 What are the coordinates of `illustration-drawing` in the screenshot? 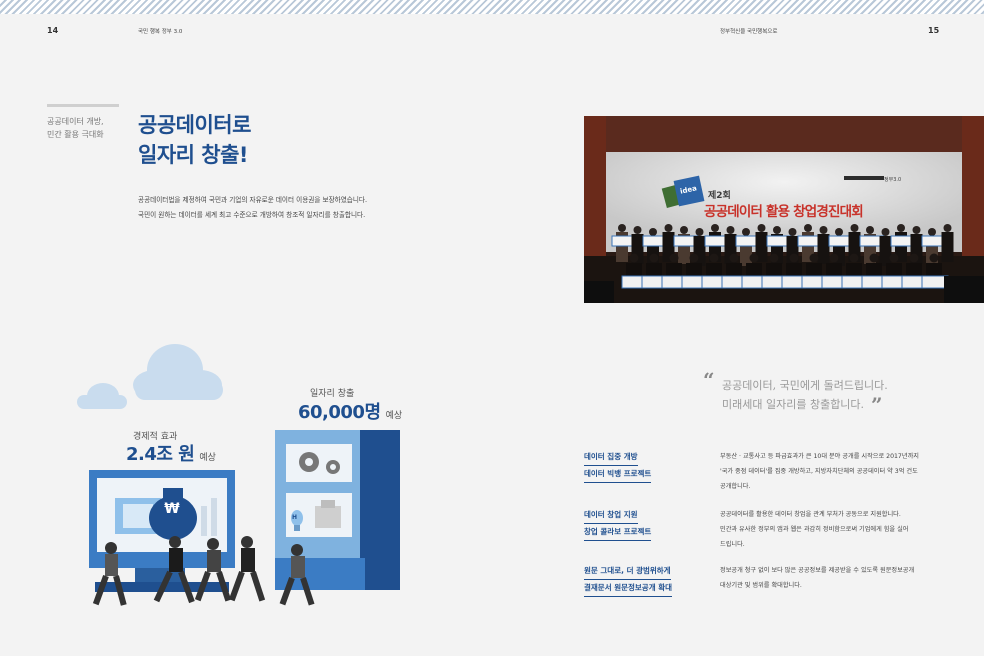 It's located at (238, 475).